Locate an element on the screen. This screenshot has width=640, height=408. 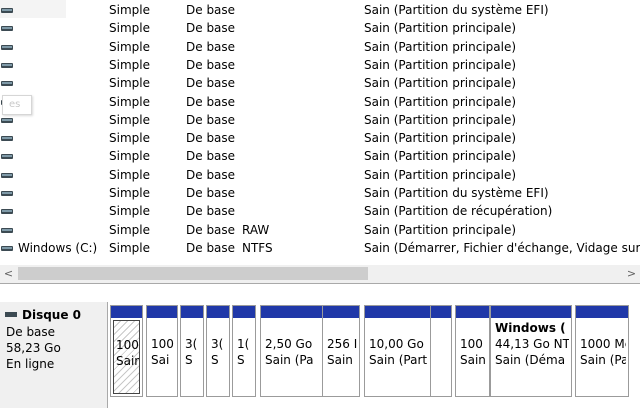
partition-size: 44,13 Go NT is located at coordinates (532, 344).